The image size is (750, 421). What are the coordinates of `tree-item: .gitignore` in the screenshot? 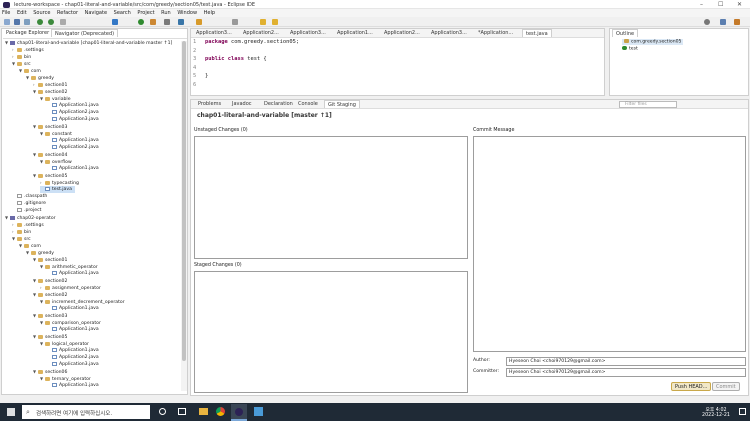 It's located at (29, 203).